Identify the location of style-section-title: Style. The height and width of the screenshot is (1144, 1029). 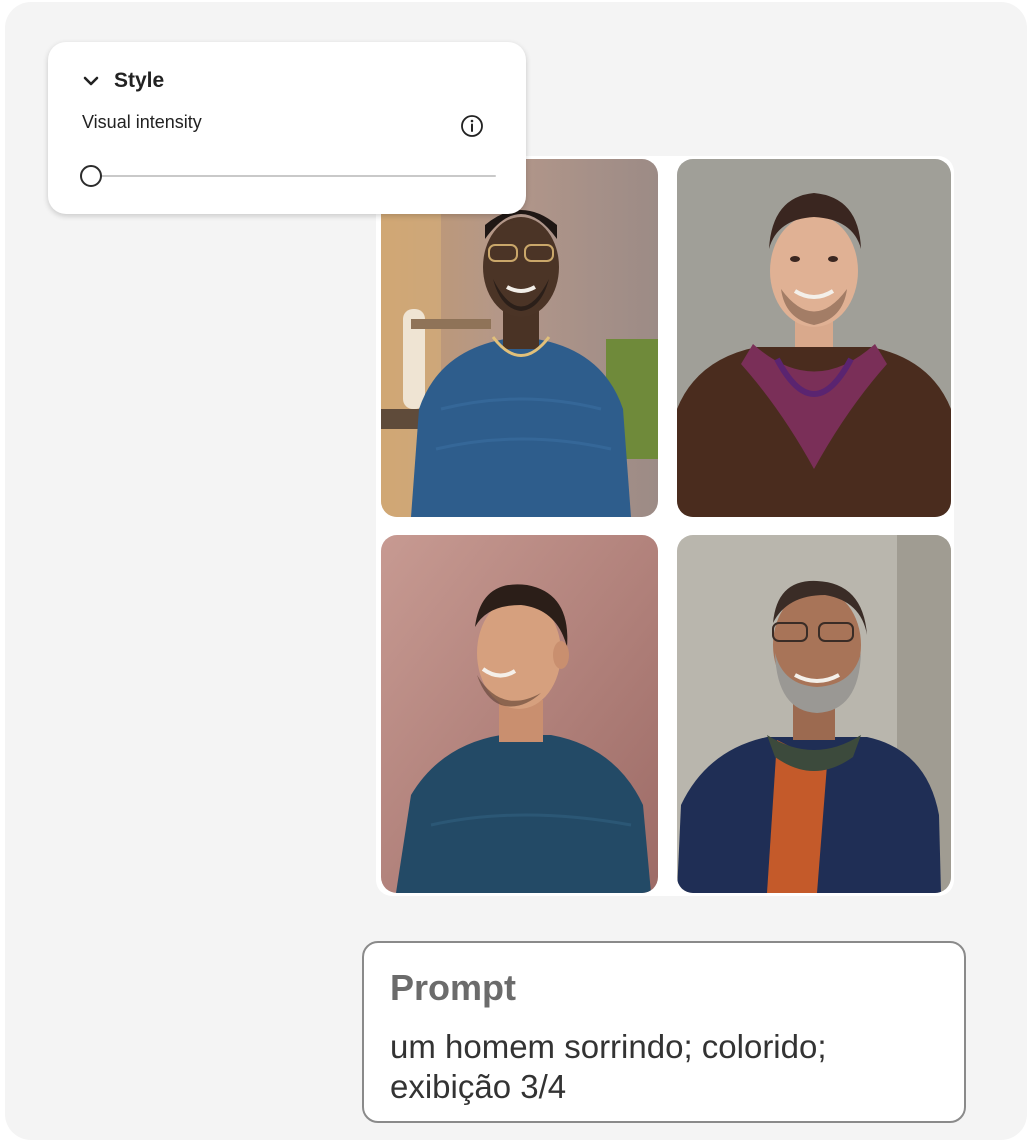
(139, 80).